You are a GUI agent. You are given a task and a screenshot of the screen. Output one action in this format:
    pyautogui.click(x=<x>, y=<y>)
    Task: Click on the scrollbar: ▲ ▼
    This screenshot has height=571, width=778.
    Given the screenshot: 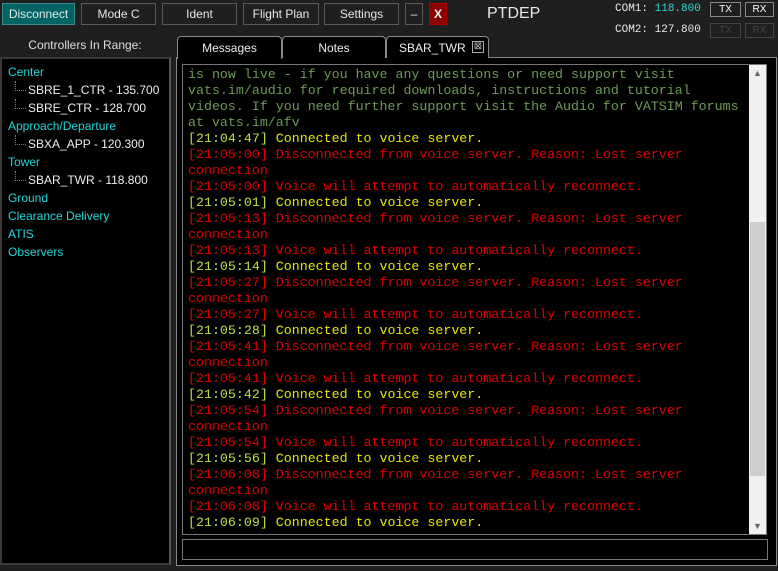 What is the action you would take?
    pyautogui.click(x=757, y=299)
    